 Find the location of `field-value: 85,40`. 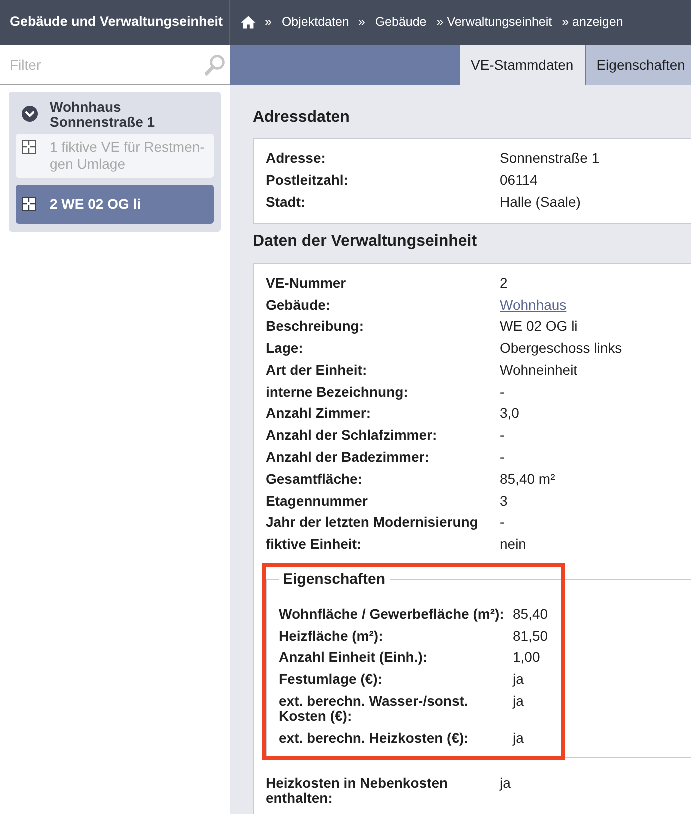

field-value: 85,40 is located at coordinates (530, 614).